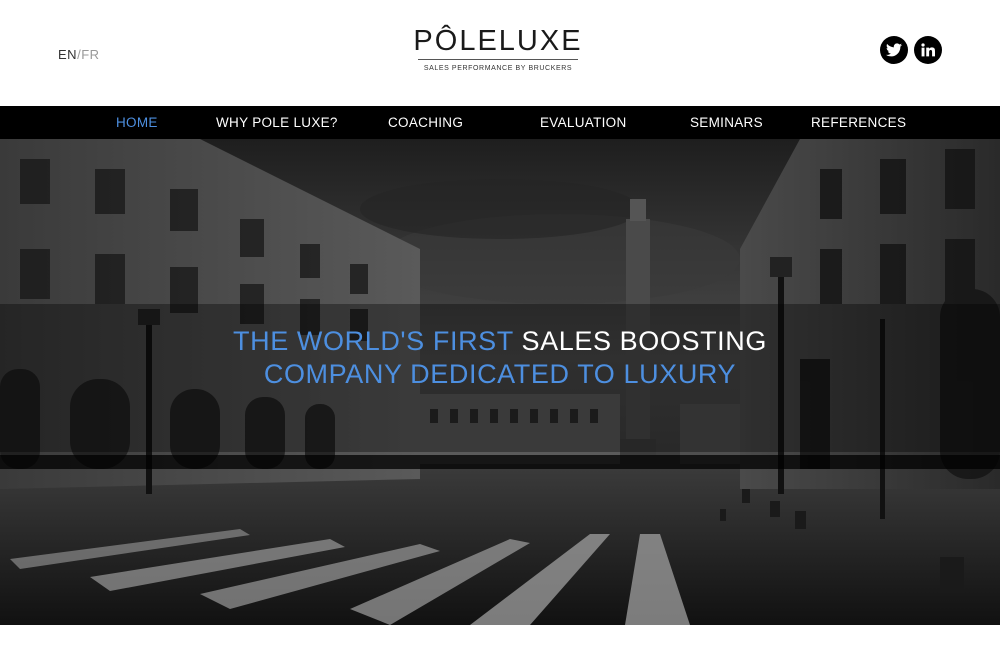 This screenshot has width=1000, height=652. I want to click on headline-line-2: COMPANY DEDICATED TO LUXURY, so click(500, 374).